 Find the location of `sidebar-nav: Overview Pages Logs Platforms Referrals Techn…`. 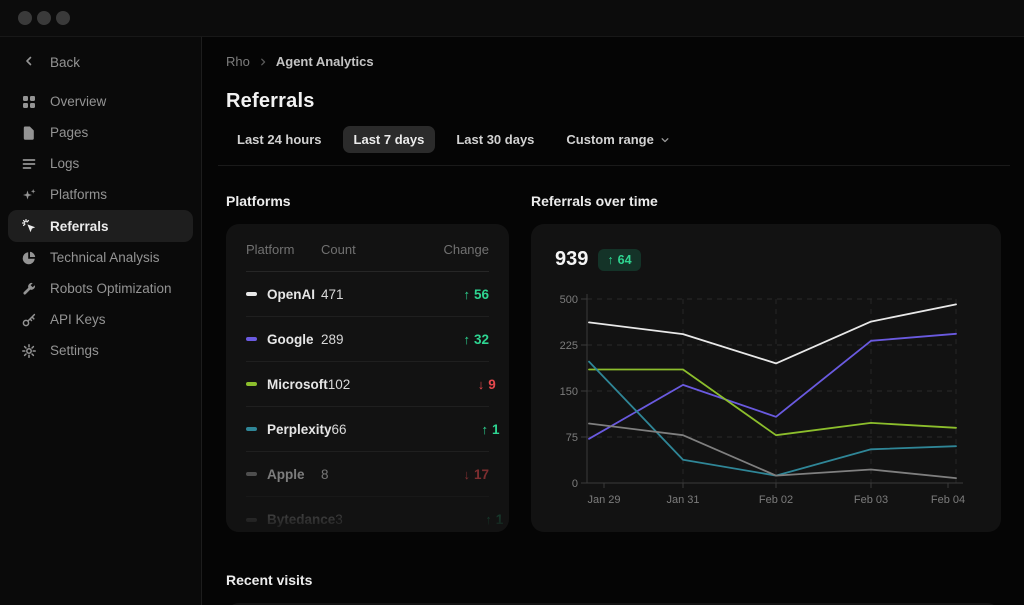

sidebar-nav: Overview Pages Logs Platforms Referrals Techn… is located at coordinates (100, 226).